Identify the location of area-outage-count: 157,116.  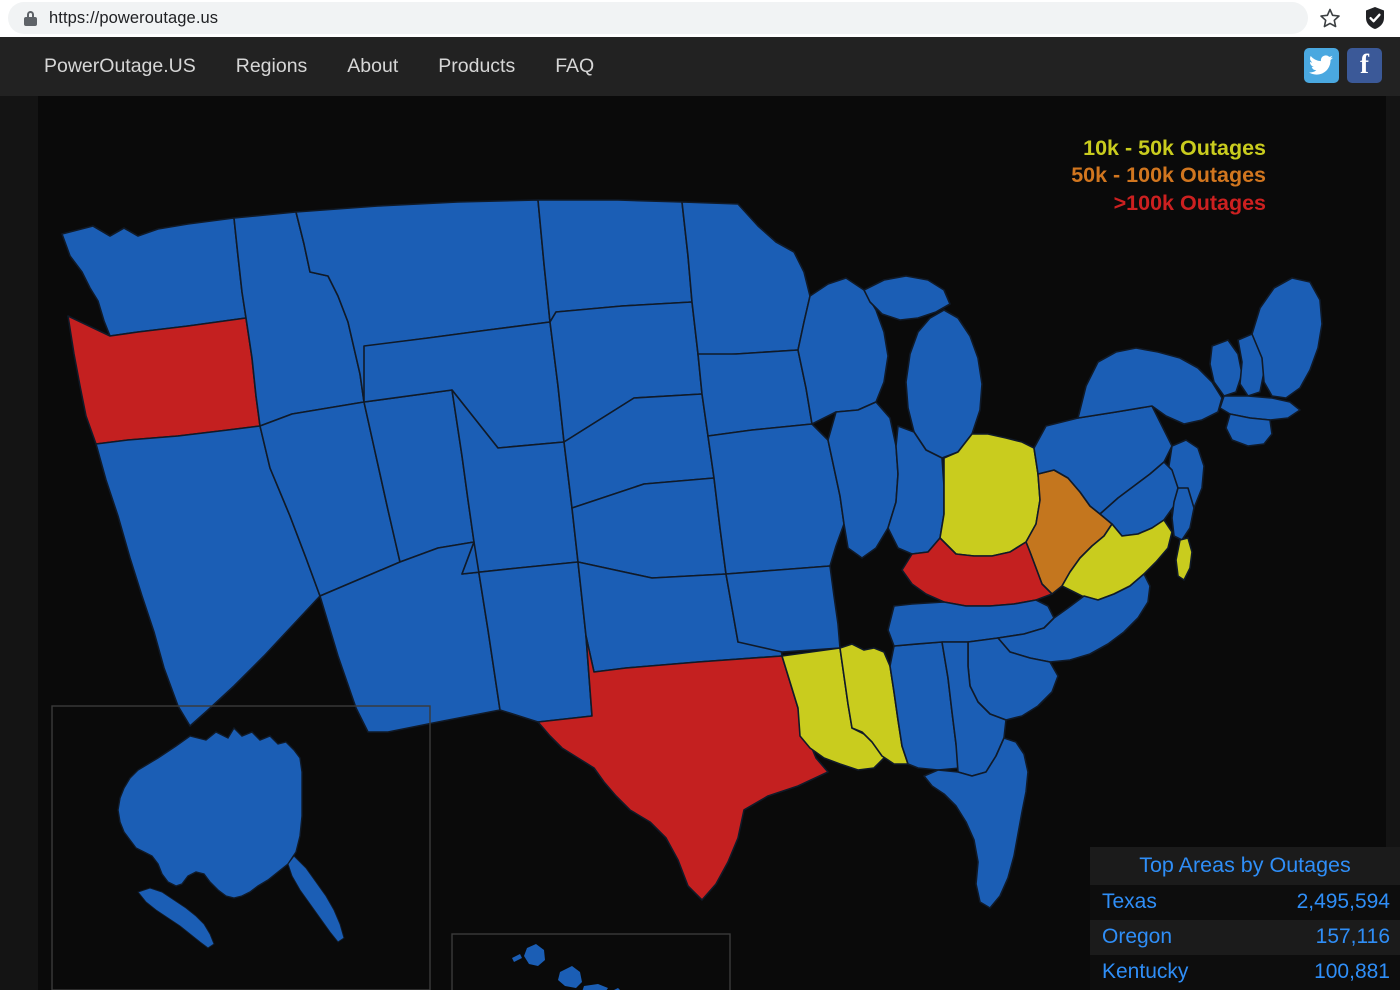
(1352, 936).